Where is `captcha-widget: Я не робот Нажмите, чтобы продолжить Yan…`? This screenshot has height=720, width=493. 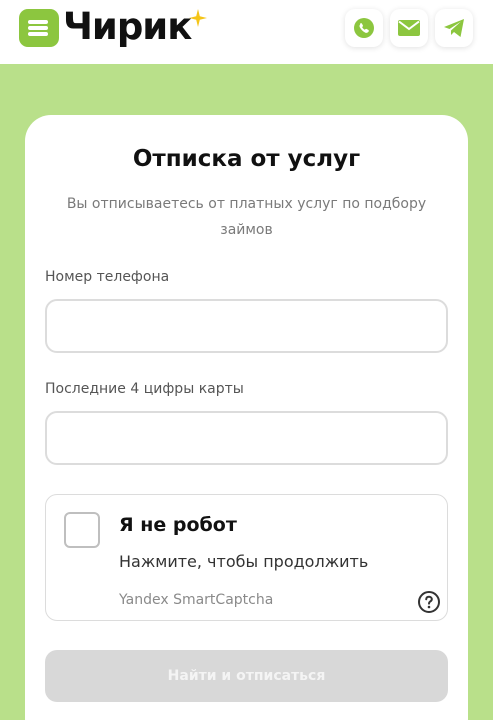
captcha-widget: Я не робот Нажмите, чтобы продолжить Yan… is located at coordinates (246, 557).